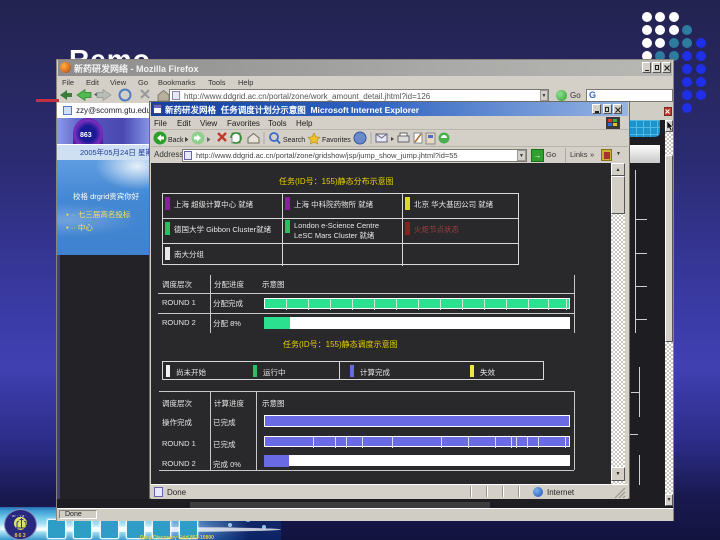 This screenshot has height=540, width=720. What do you see at coordinates (176, 140) in the screenshot?
I see `svg-text: Back` at bounding box center [176, 140].